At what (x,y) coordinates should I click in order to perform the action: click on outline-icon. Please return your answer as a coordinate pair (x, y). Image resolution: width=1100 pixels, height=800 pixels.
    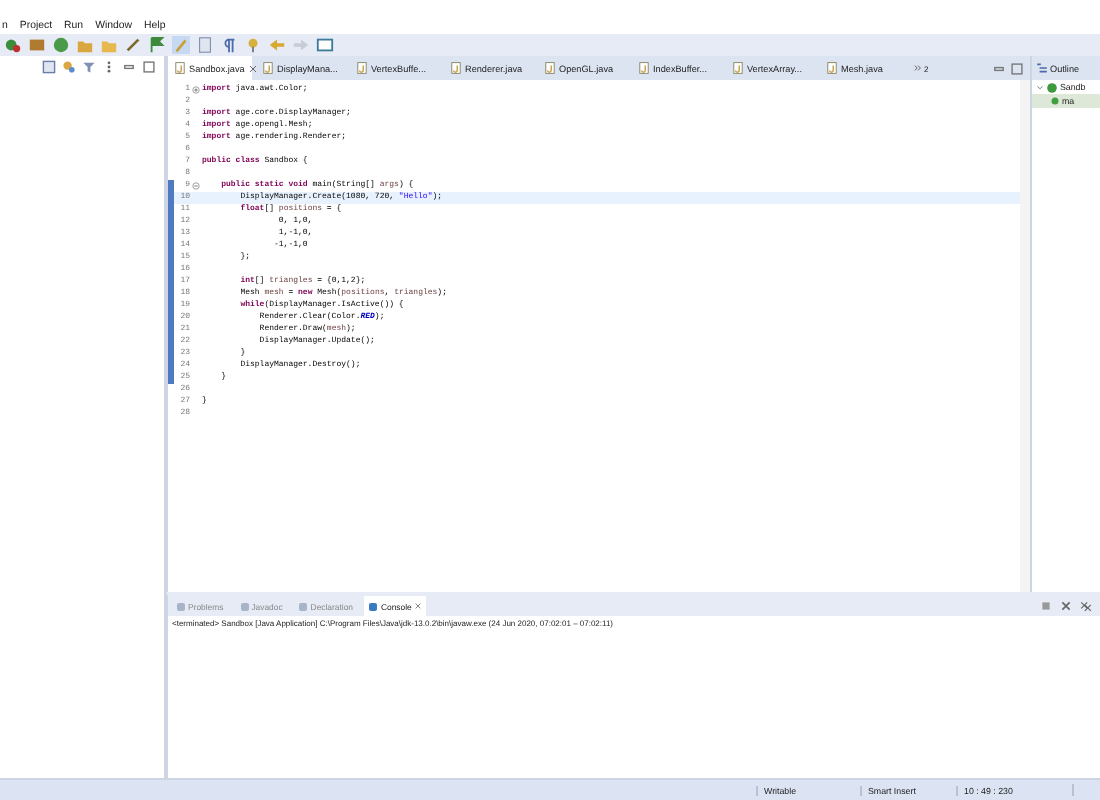
    Looking at the image, I should click on (1042, 68).